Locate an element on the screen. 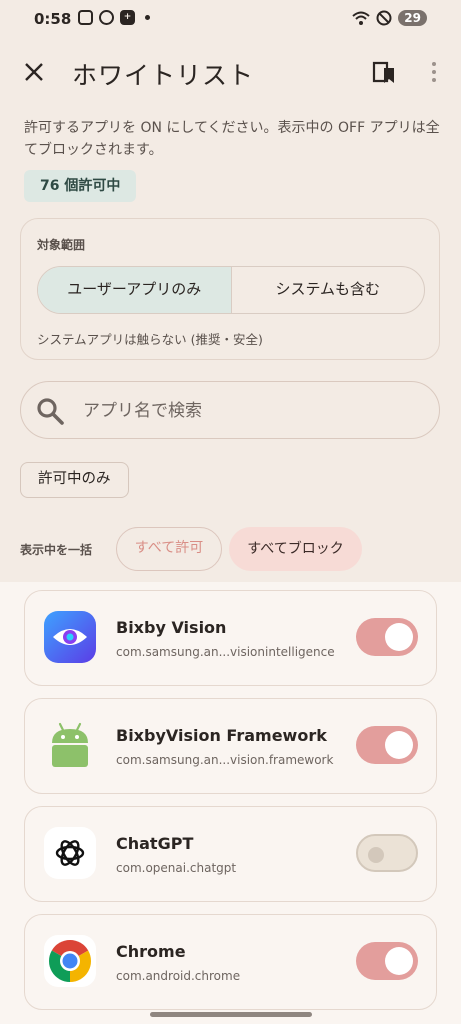 The width and height of the screenshot is (461, 1024). do-not-disturb-icon is located at coordinates (384, 18).